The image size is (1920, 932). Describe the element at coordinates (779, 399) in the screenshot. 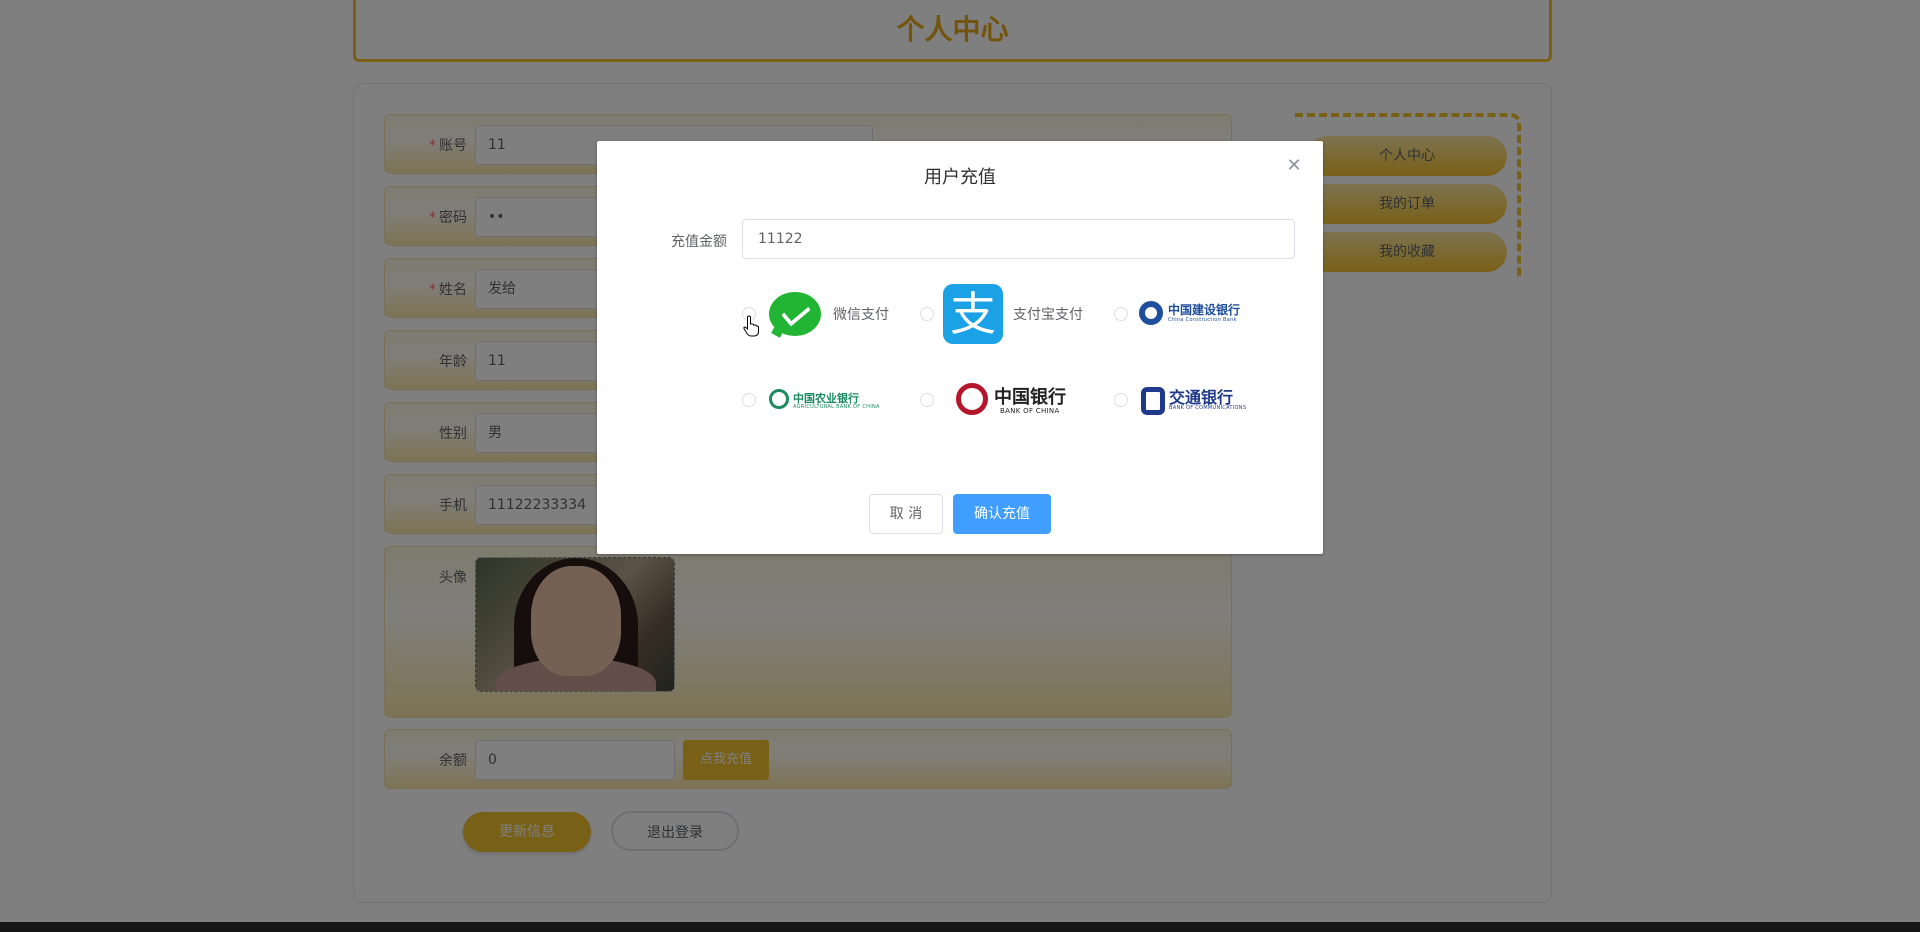

I see `abc-logo-icon` at that location.